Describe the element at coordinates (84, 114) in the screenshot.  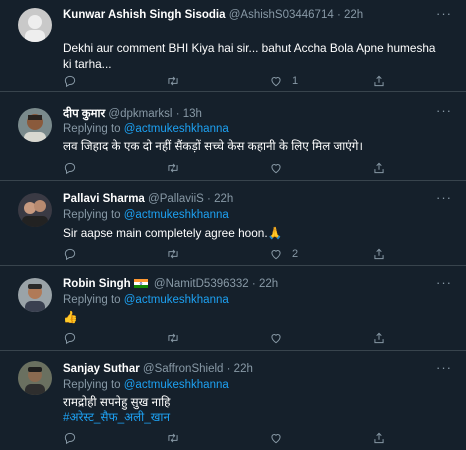
I see `display-name: दीप कुमार` at that location.